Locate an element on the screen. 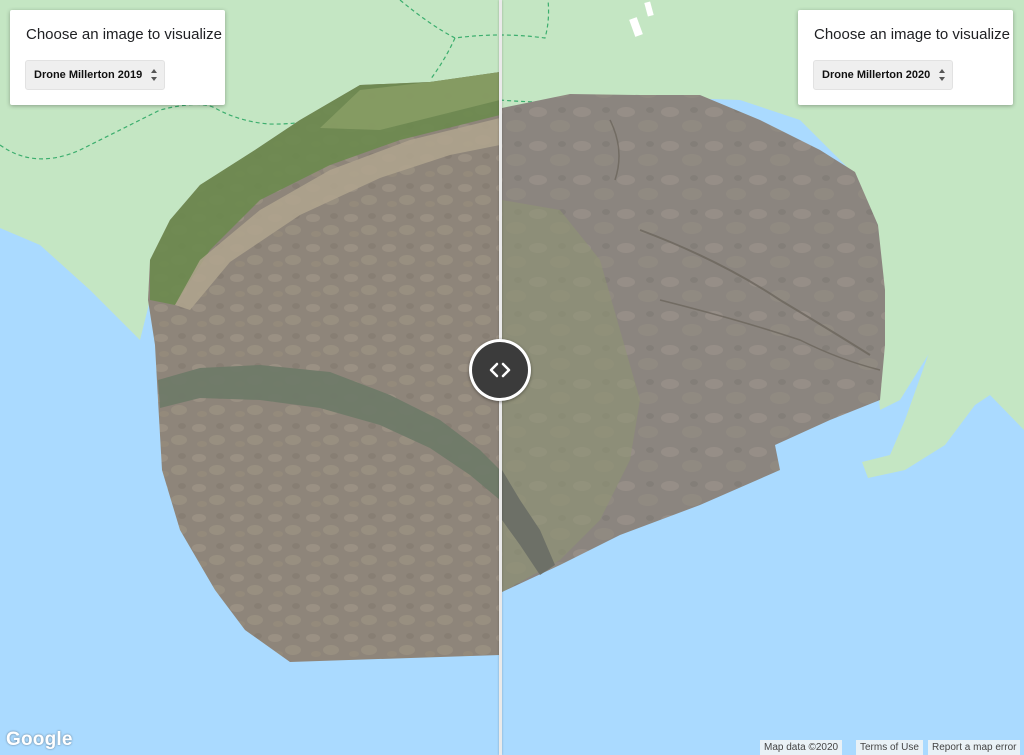 The height and width of the screenshot is (755, 1024). left-panel-title: Choose an image to visualize is located at coordinates (124, 34).